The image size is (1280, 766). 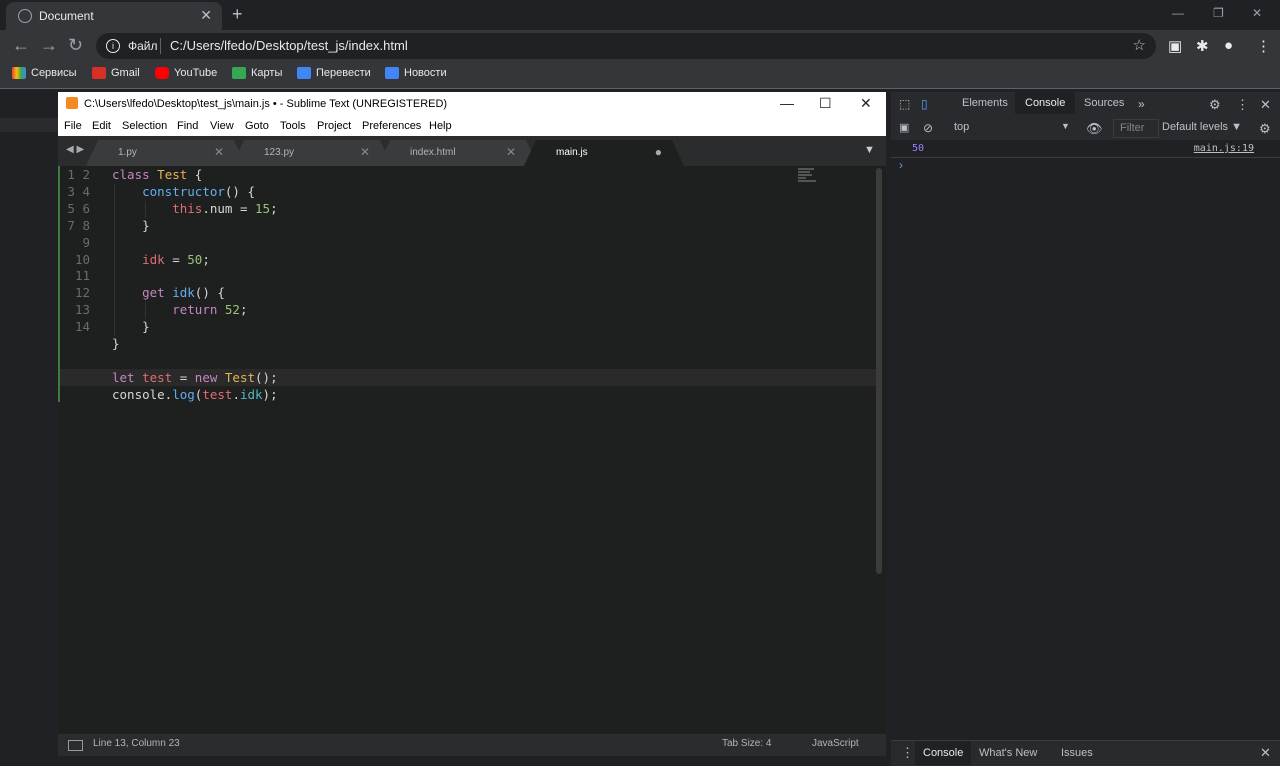 What do you see at coordinates (904, 104) in the screenshot?
I see `inspect-element-icon: ⬚` at bounding box center [904, 104].